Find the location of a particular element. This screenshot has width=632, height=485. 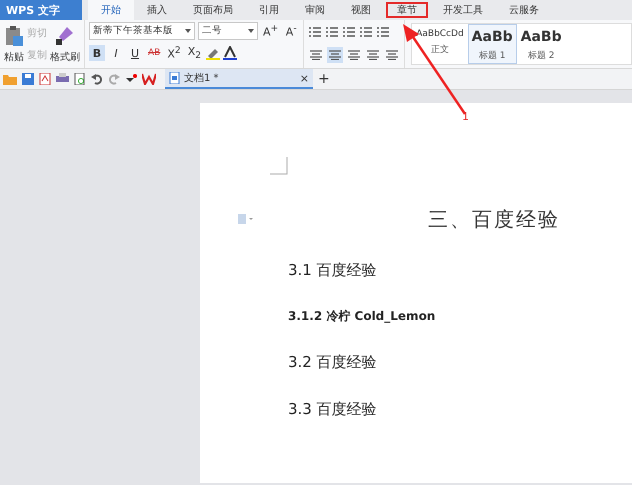

app-menu-button: WPS 文字 is located at coordinates (41, 10).